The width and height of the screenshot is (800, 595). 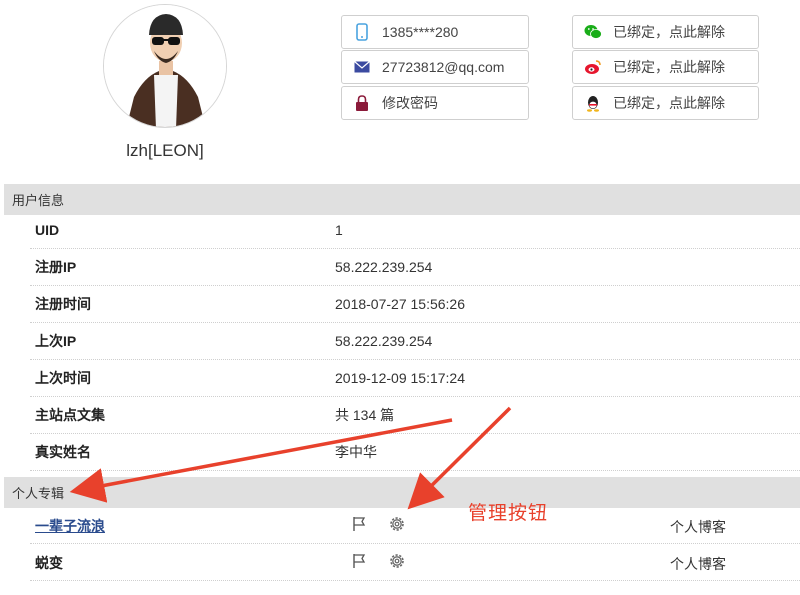 What do you see at coordinates (415, 452) in the screenshot?
I see `info-row-real-name: 真实姓名 李中华` at bounding box center [415, 452].